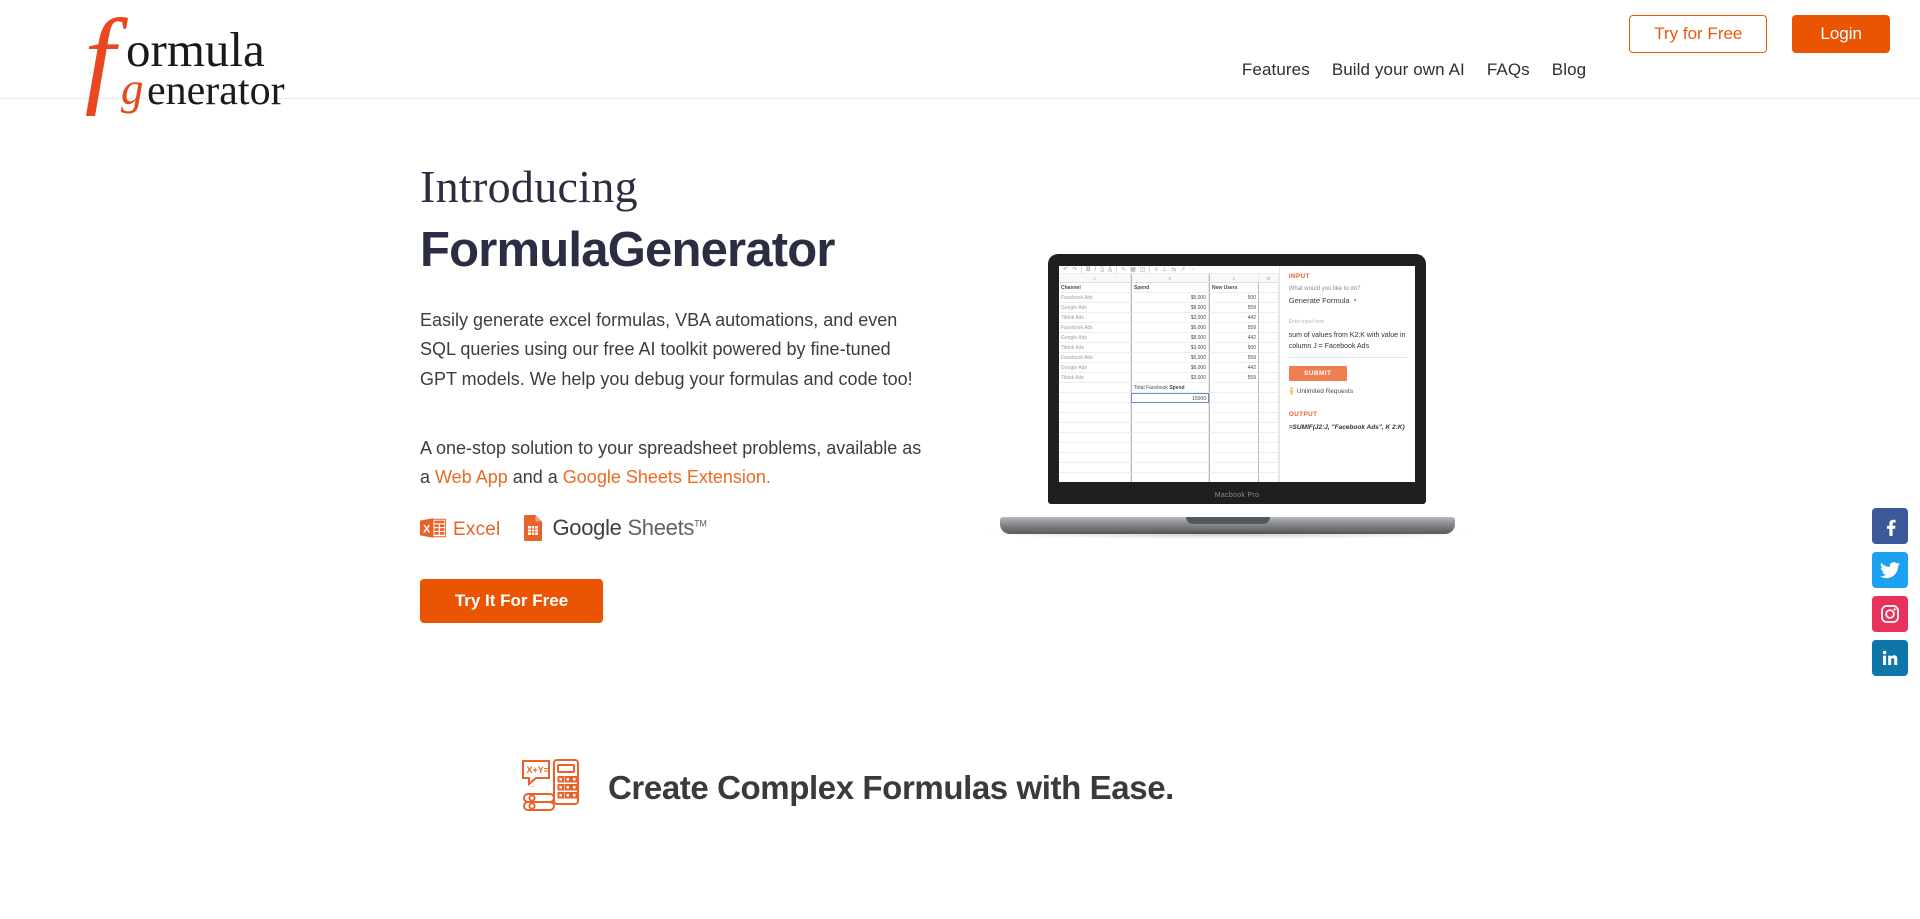 Image resolution: width=1920 pixels, height=919 pixels. I want to click on nav-link-blog: Blog, so click(1569, 70).